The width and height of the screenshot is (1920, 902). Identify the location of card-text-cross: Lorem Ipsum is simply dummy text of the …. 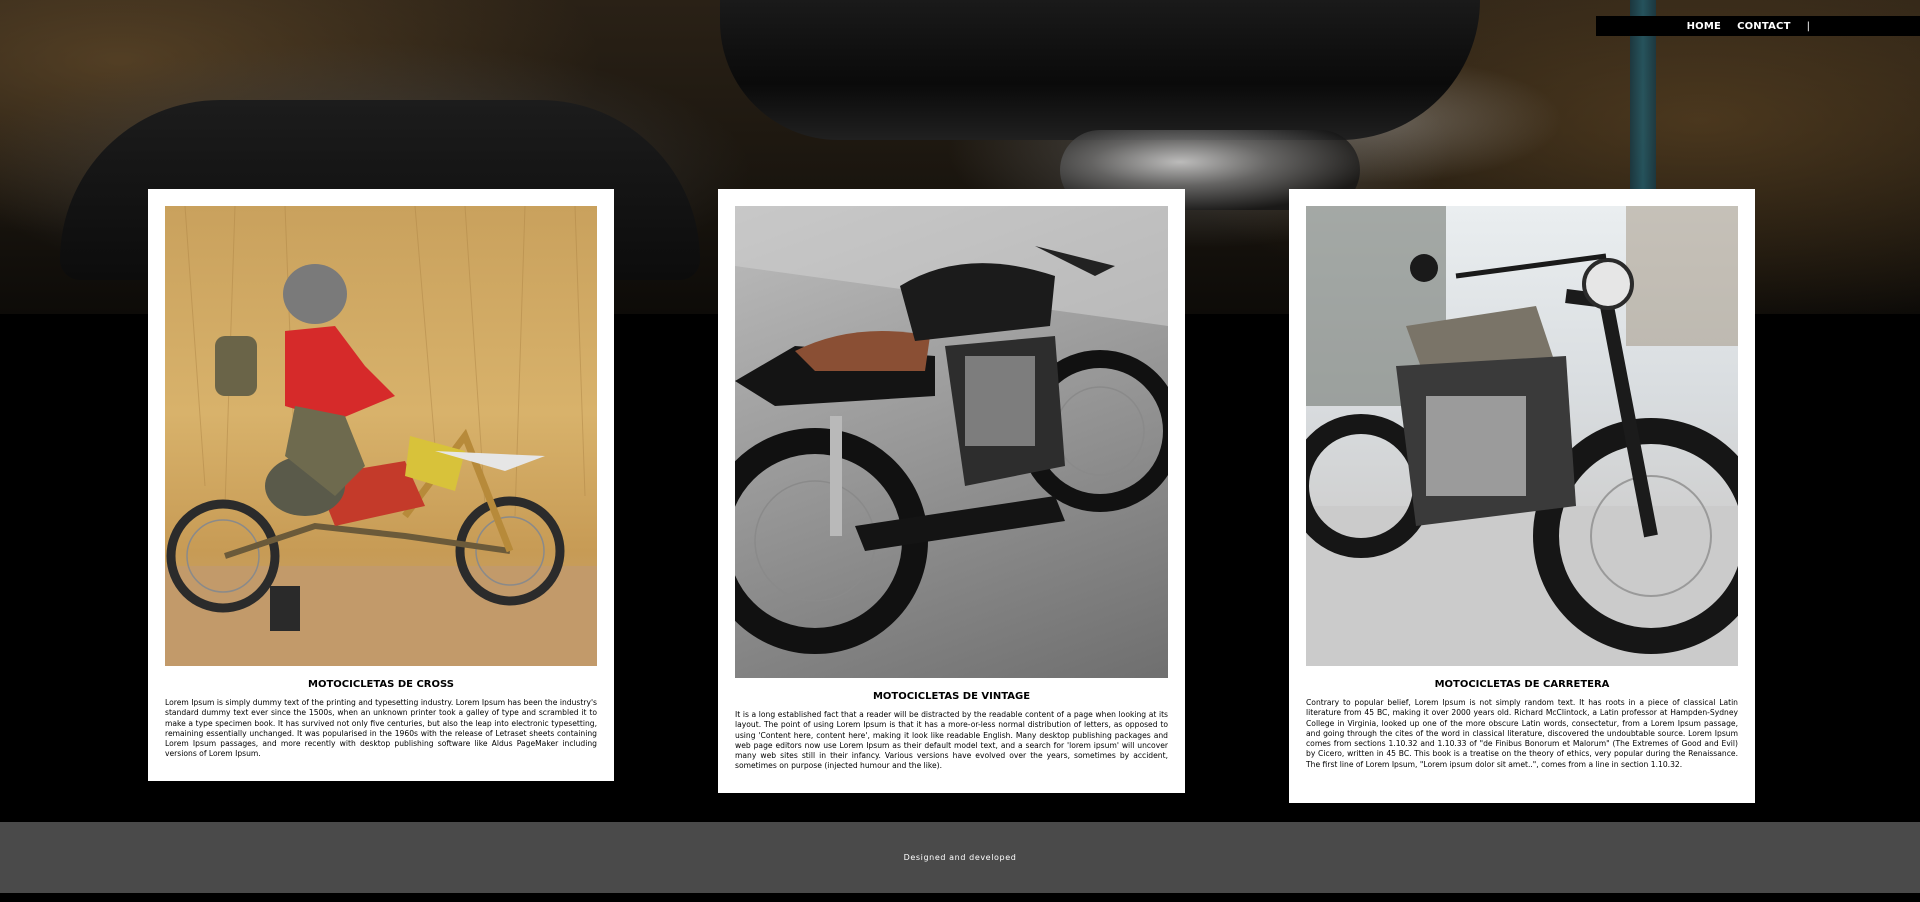
(381, 728).